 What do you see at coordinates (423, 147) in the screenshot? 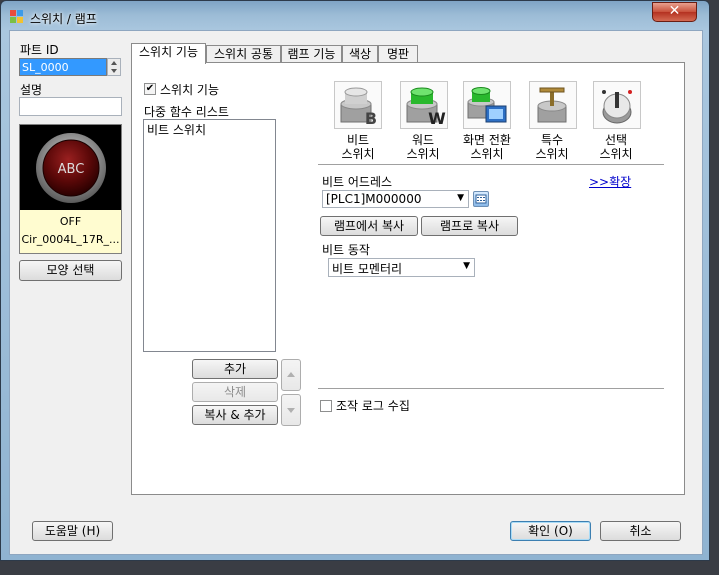
I see `word-switch-label: 워드 스위치` at bounding box center [423, 147].